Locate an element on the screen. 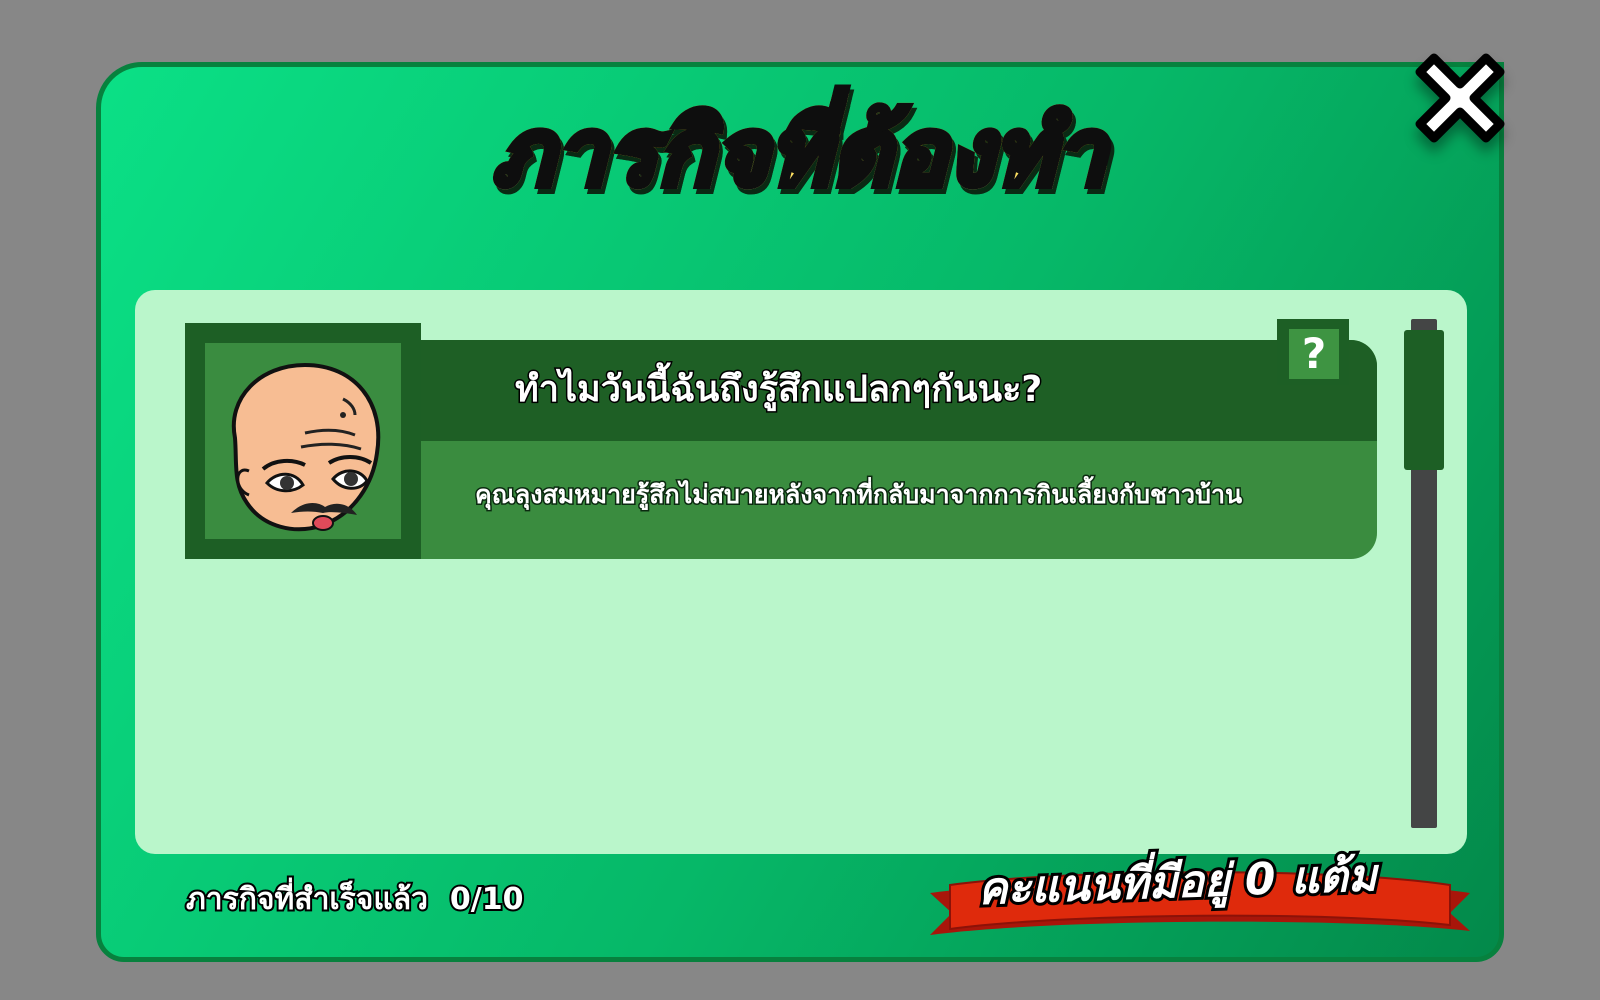 This screenshot has height=1000, width=1600. old-man-portrait is located at coordinates (303, 441).